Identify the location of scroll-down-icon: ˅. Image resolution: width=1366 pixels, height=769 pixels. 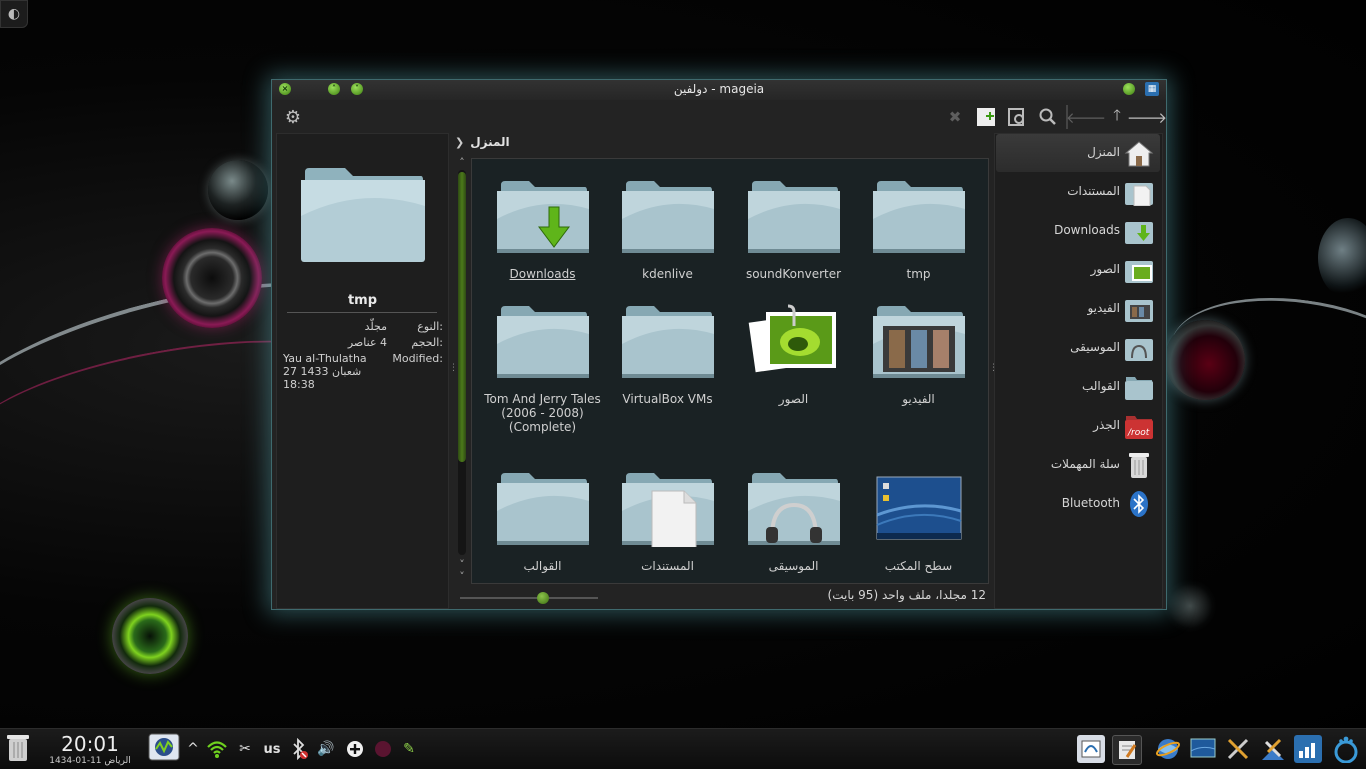
(462, 576).